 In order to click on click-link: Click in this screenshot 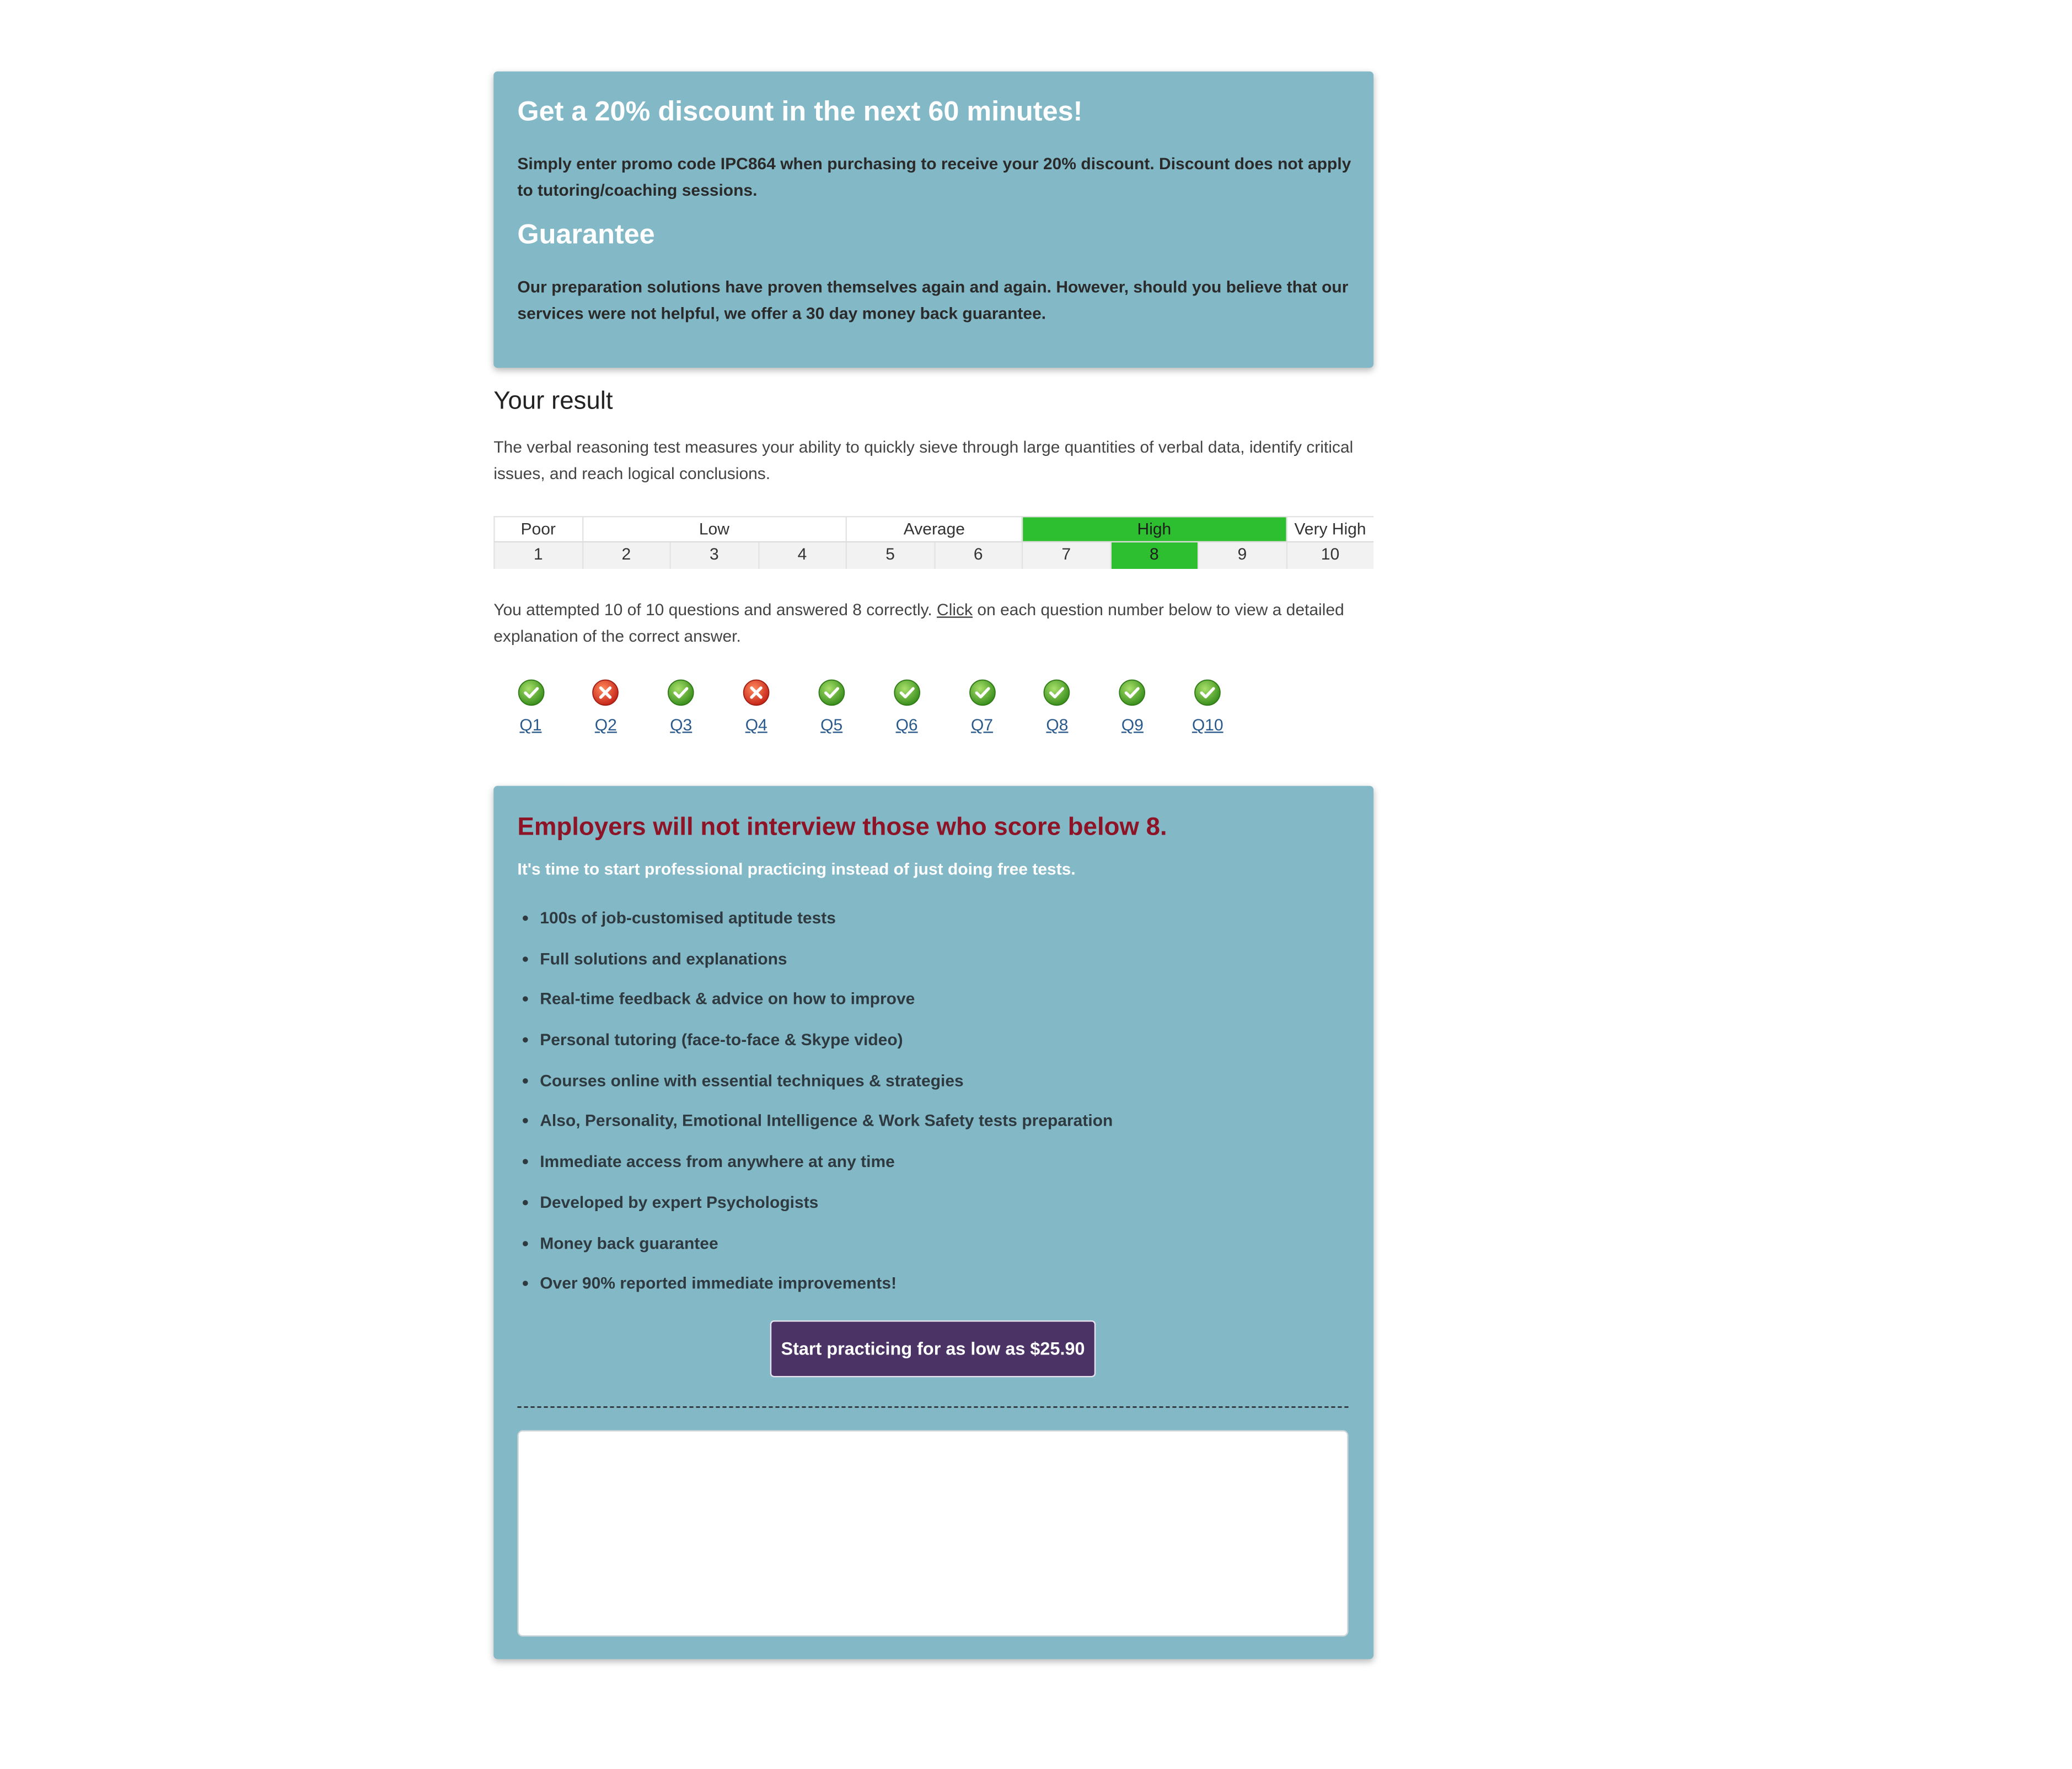, I will do `click(955, 610)`.